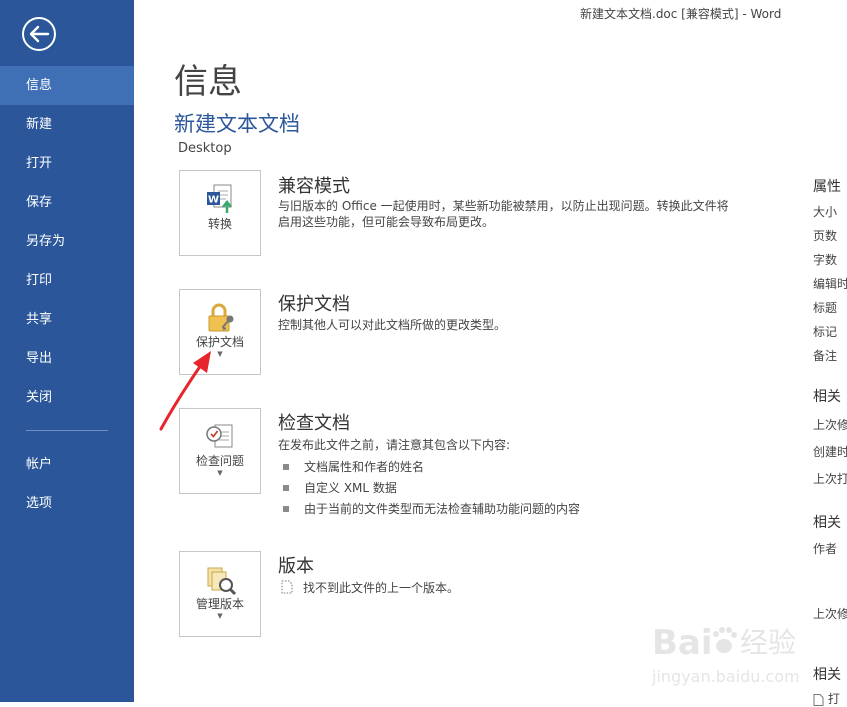 This screenshot has height=707, width=847. What do you see at coordinates (287, 587) in the screenshot?
I see `document-dotted-icon` at bounding box center [287, 587].